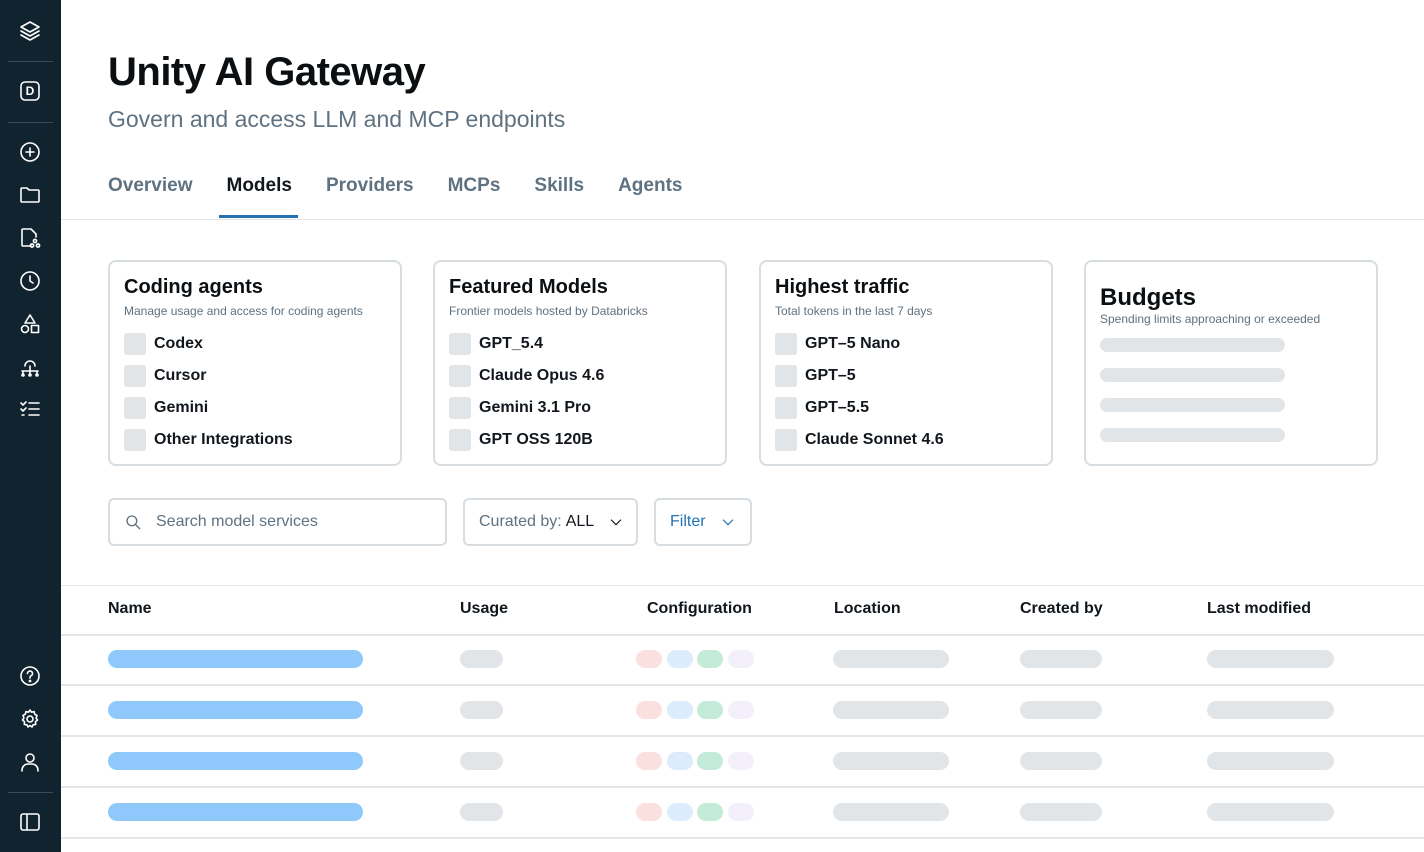 This screenshot has height=852, width=1424. Describe the element at coordinates (1148, 297) in the screenshot. I see `card-title: Budgets` at that location.